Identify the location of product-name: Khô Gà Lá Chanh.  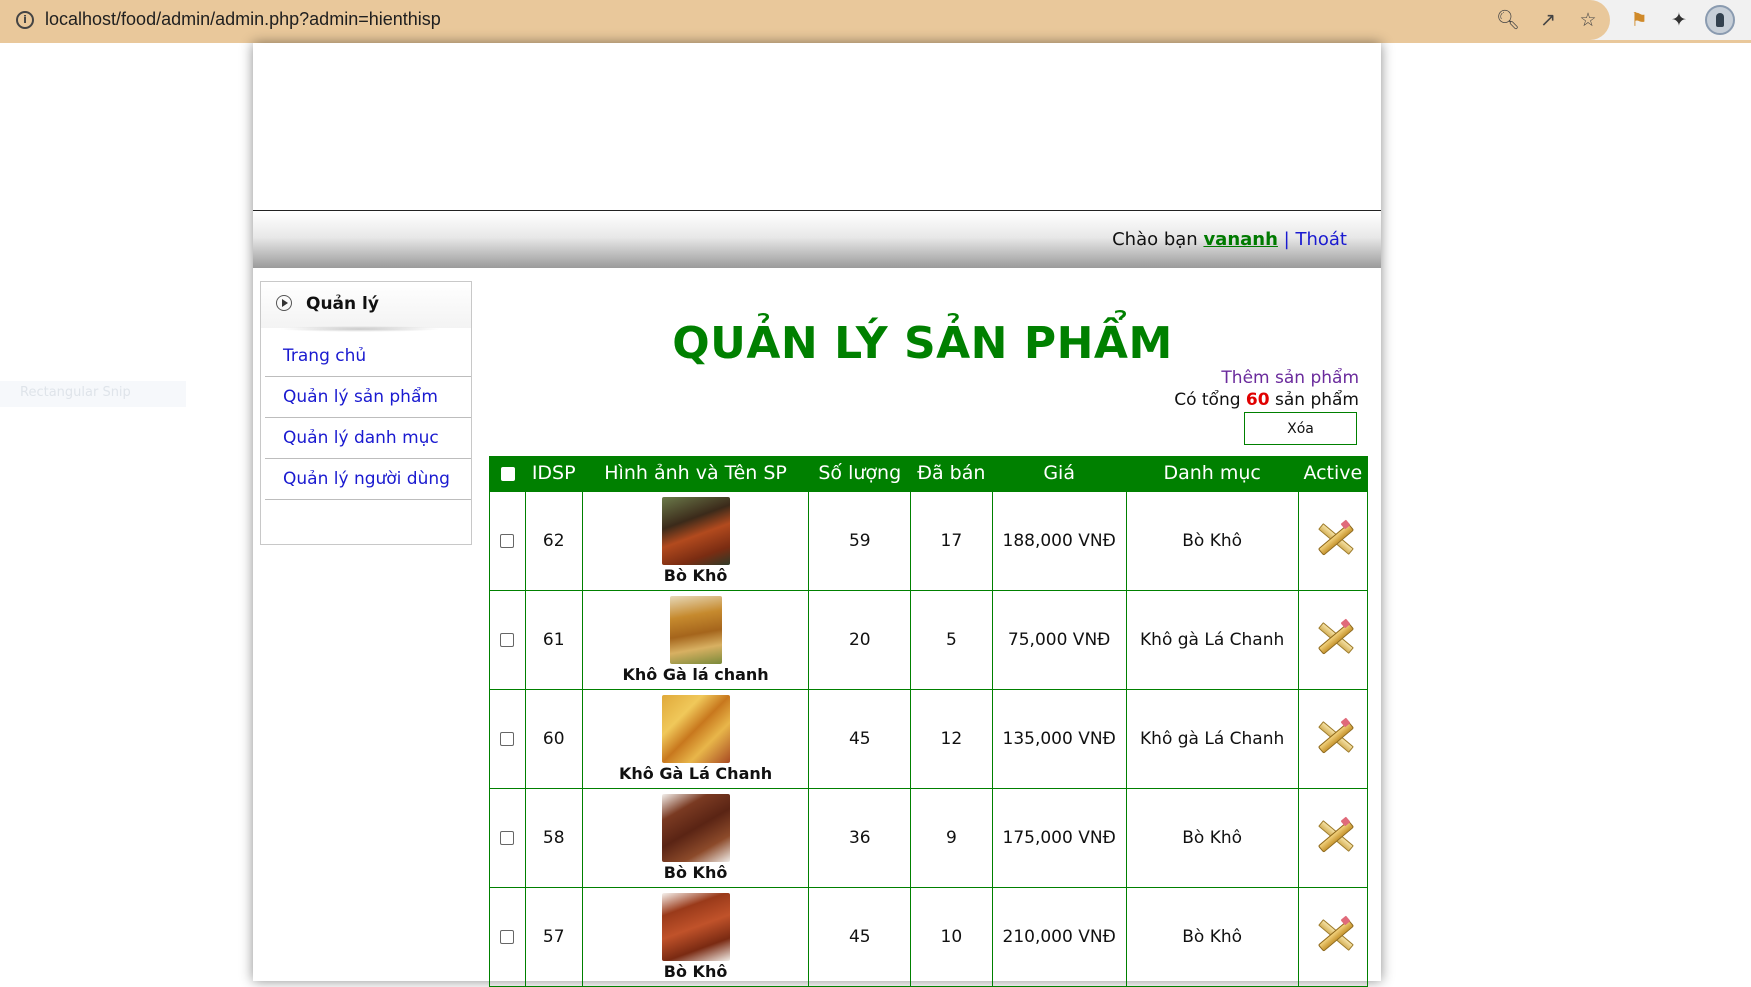
(696, 773).